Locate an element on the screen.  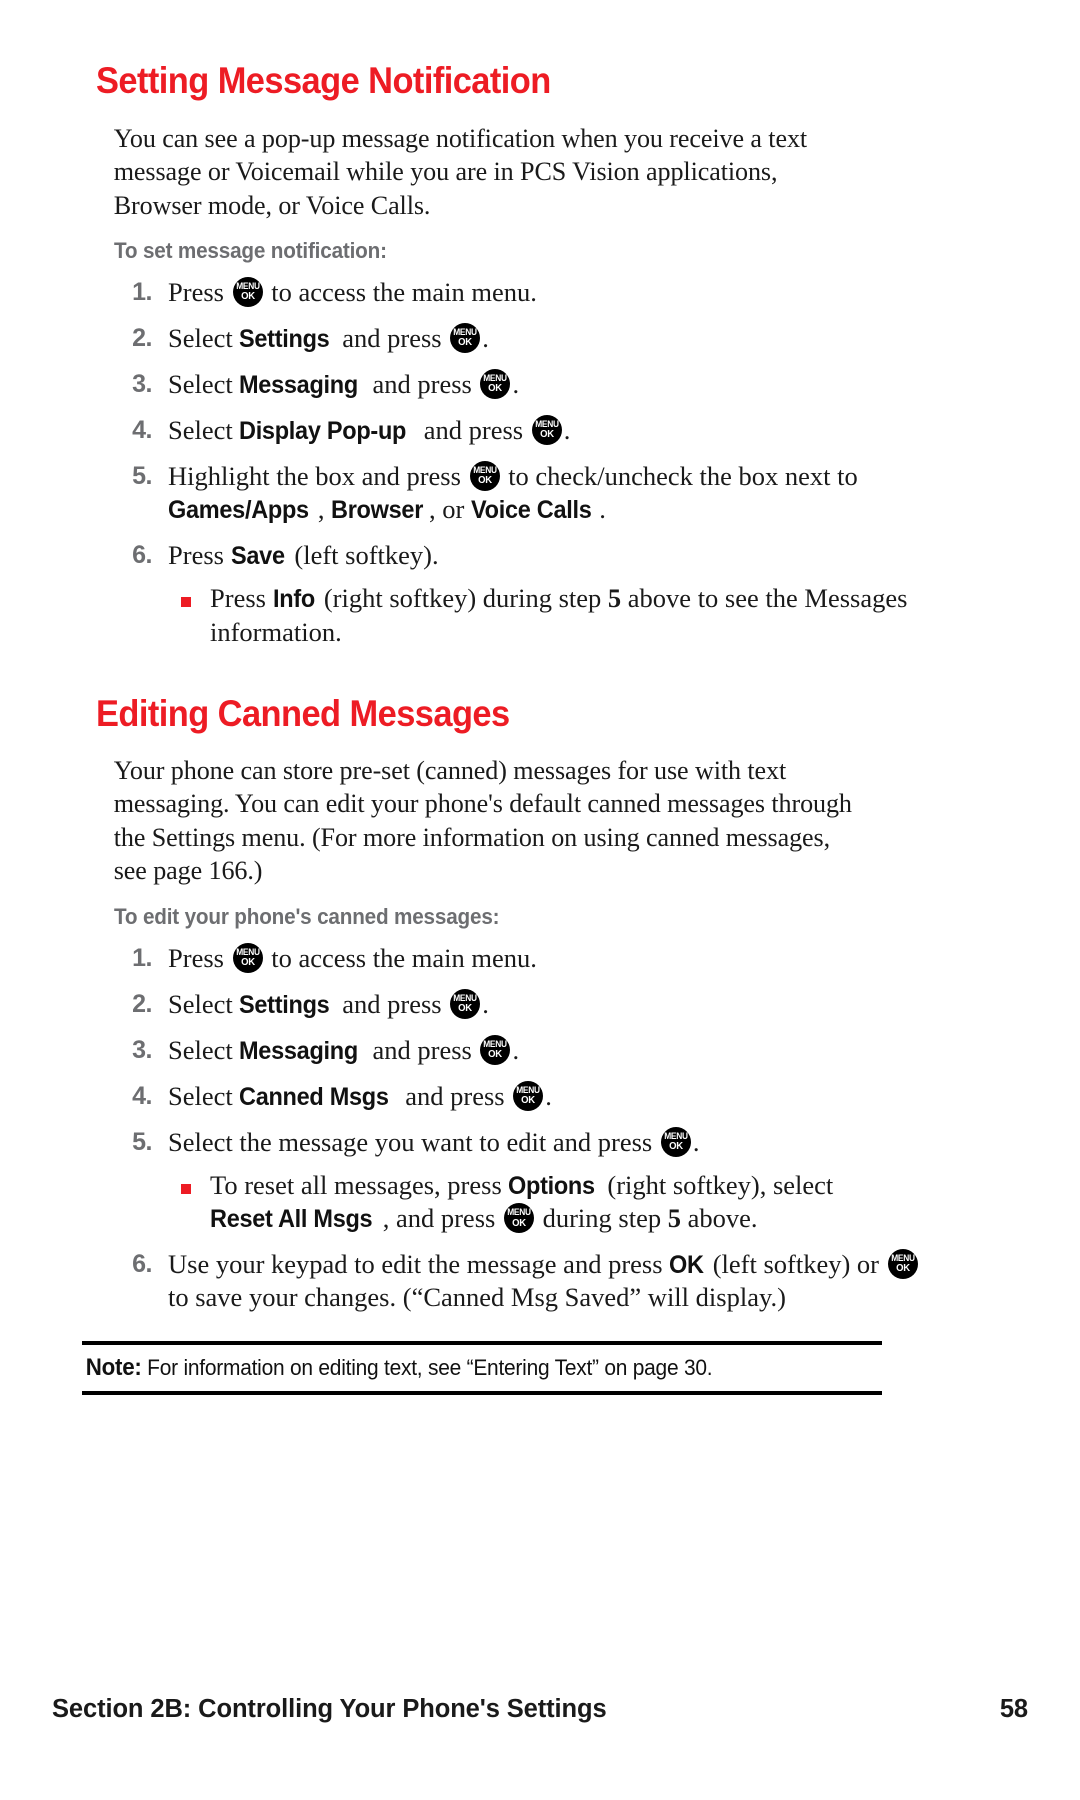
section1-subhead: To set message notification: is located at coordinates (250, 250).